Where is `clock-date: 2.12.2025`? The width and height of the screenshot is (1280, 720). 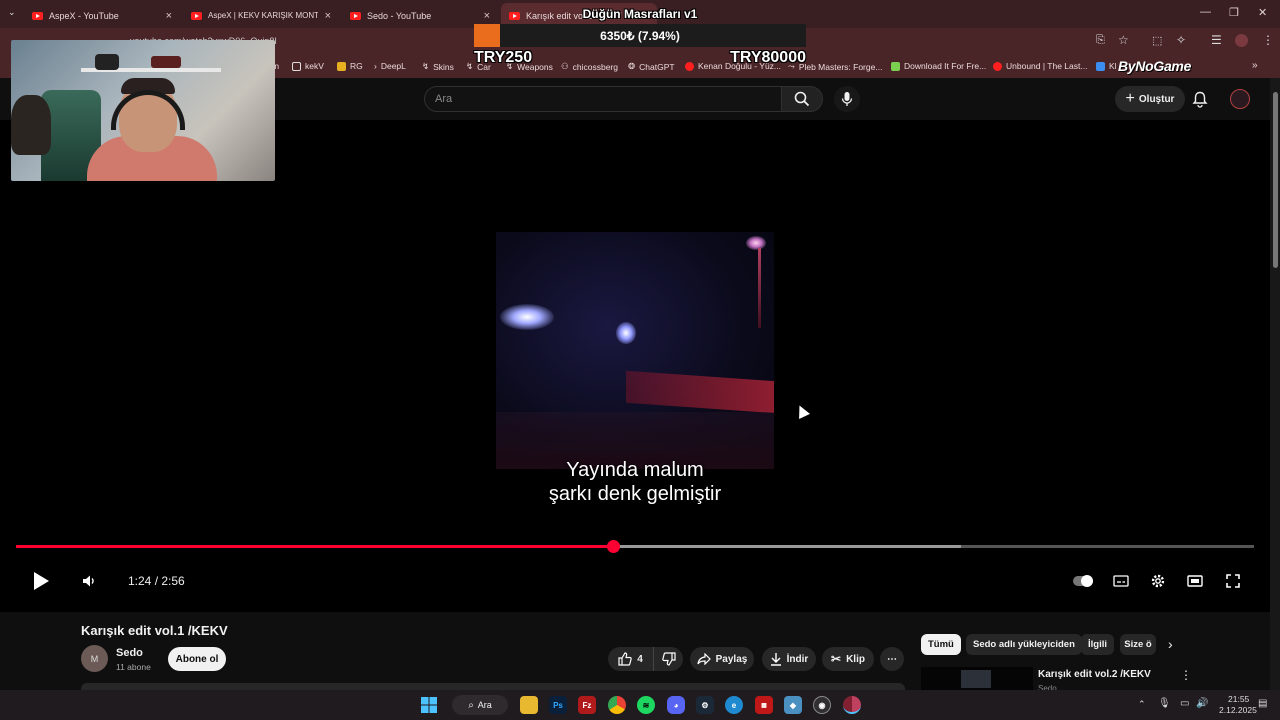
clock-date: 2.12.2025 is located at coordinates (1238, 710).